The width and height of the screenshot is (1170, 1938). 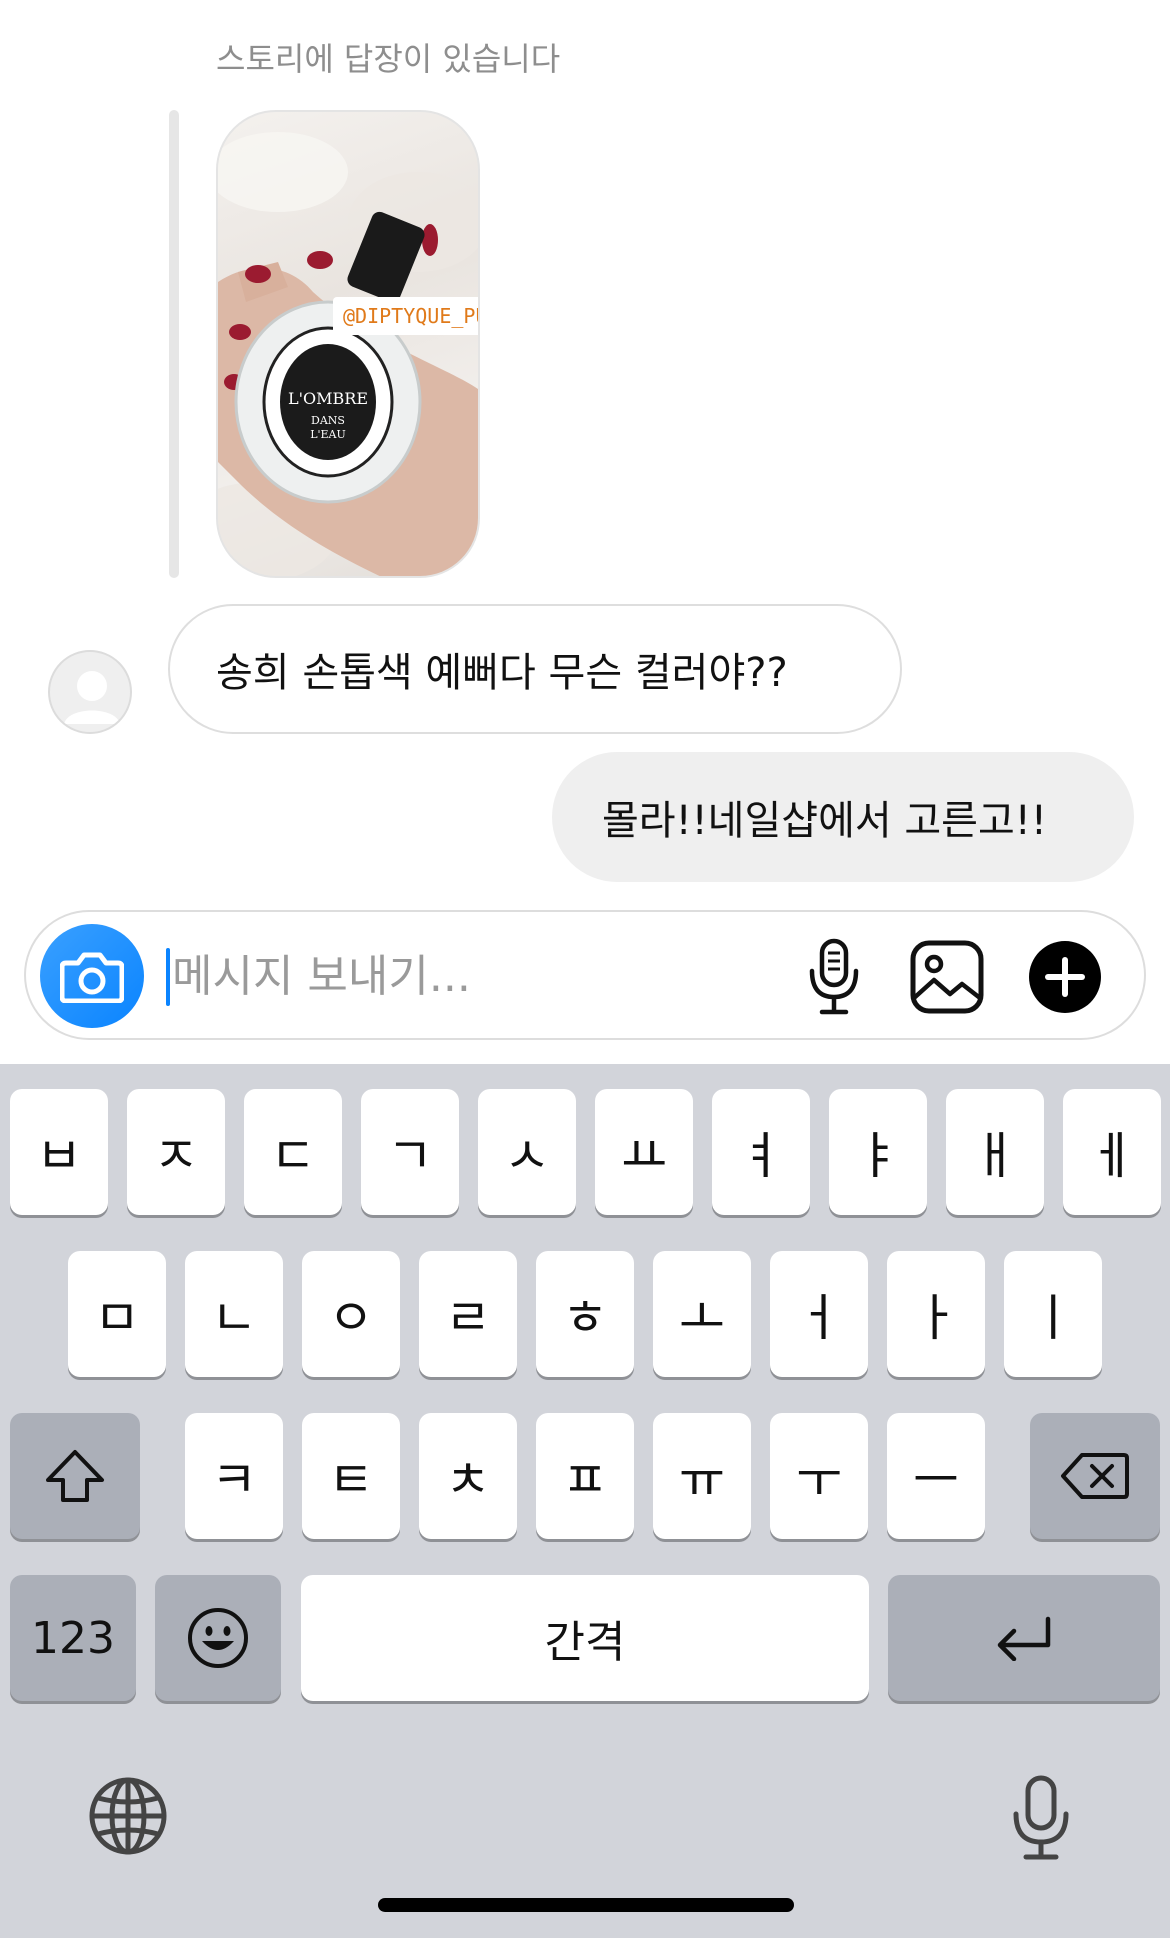 What do you see at coordinates (702, 1476) in the screenshot?
I see `key-row3-5: ㅠ` at bounding box center [702, 1476].